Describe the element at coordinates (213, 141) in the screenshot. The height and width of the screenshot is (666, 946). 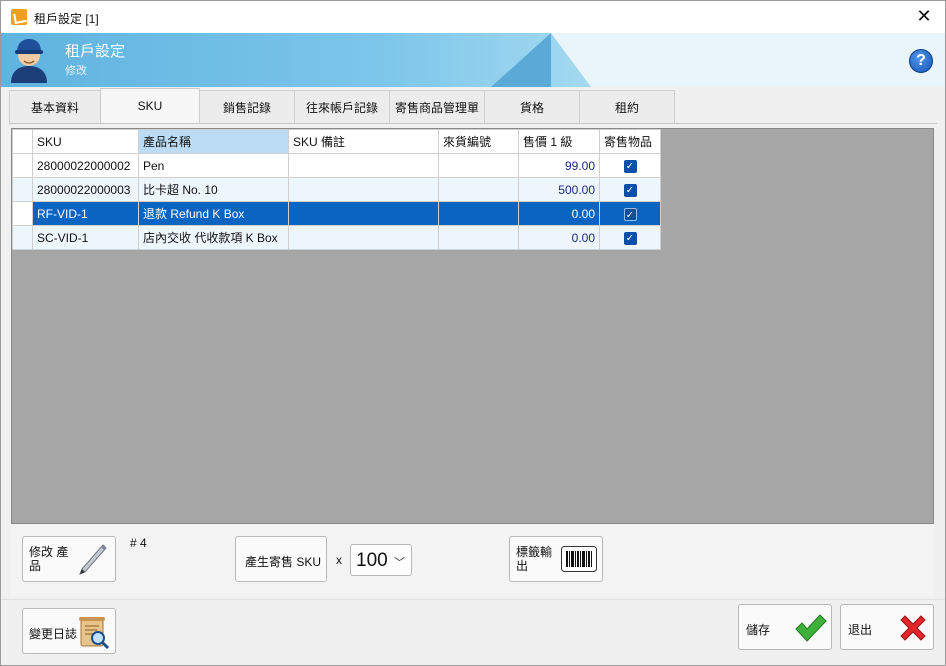
I see `column-header-product-name: 產品名稱` at that location.